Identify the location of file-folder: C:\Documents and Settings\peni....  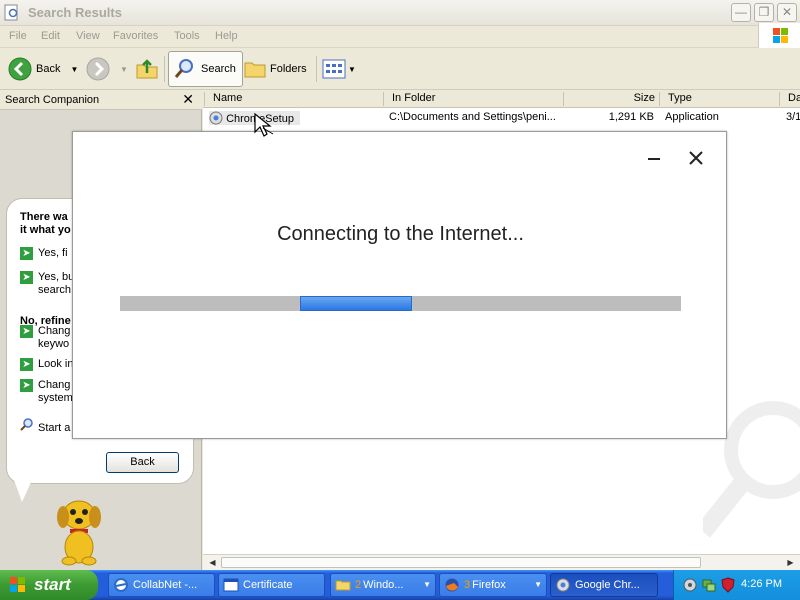
(472, 117).